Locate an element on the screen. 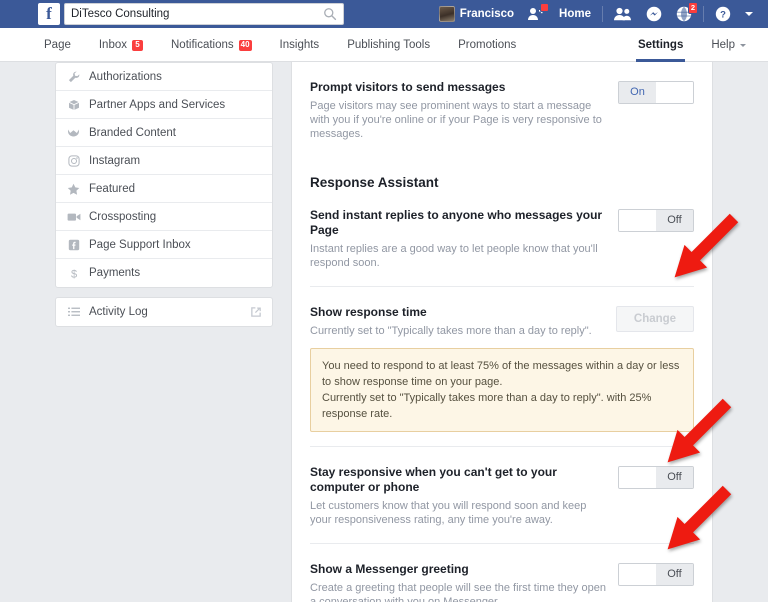 The width and height of the screenshot is (768, 602). sidebar-item-partner-apps-and-services: Partner Apps and Services is located at coordinates (164, 105).